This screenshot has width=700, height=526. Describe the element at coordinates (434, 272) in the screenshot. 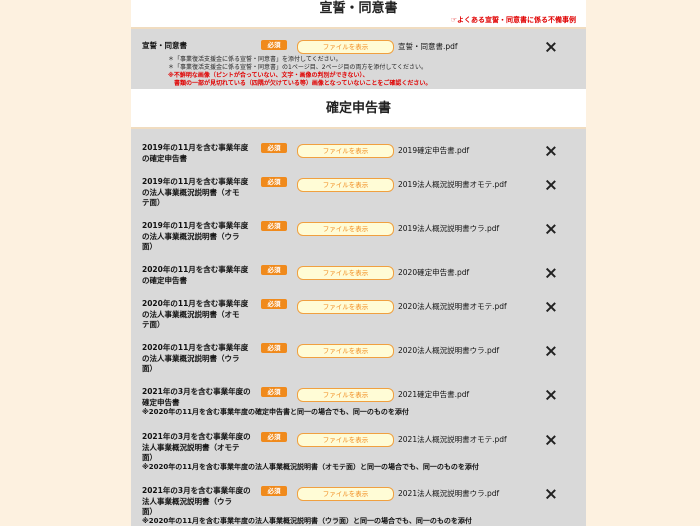

I see `file-name: 2020確定申告書.pdf` at that location.